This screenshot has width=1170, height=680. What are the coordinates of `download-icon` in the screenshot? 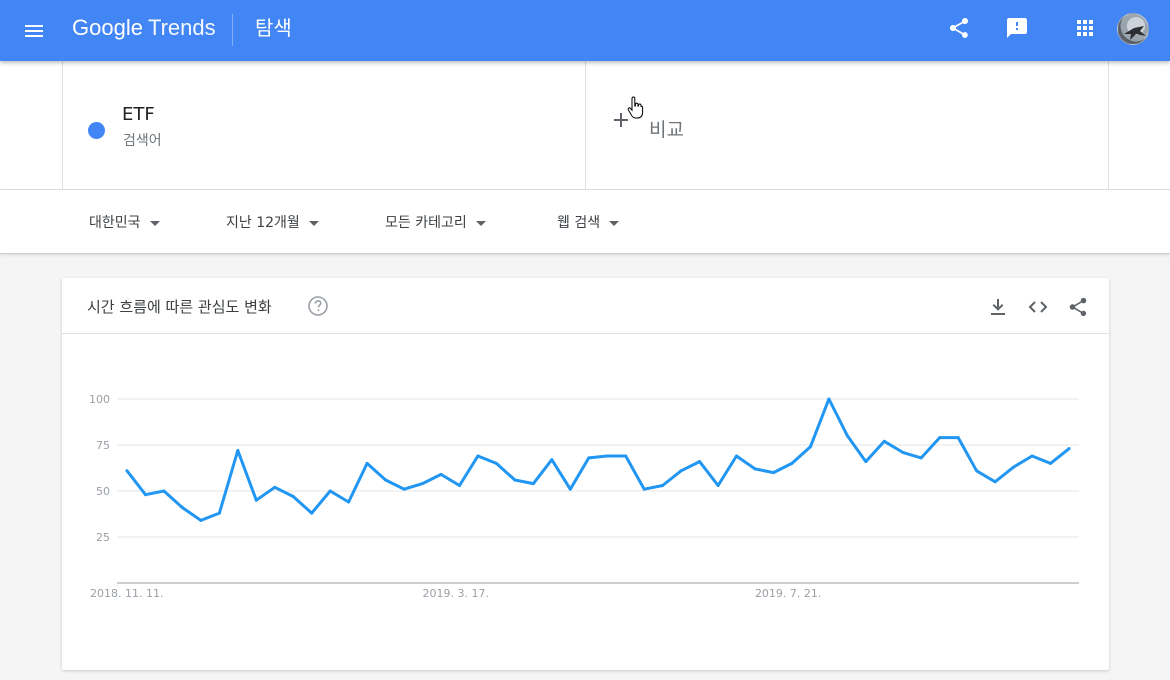 It's located at (998, 307).